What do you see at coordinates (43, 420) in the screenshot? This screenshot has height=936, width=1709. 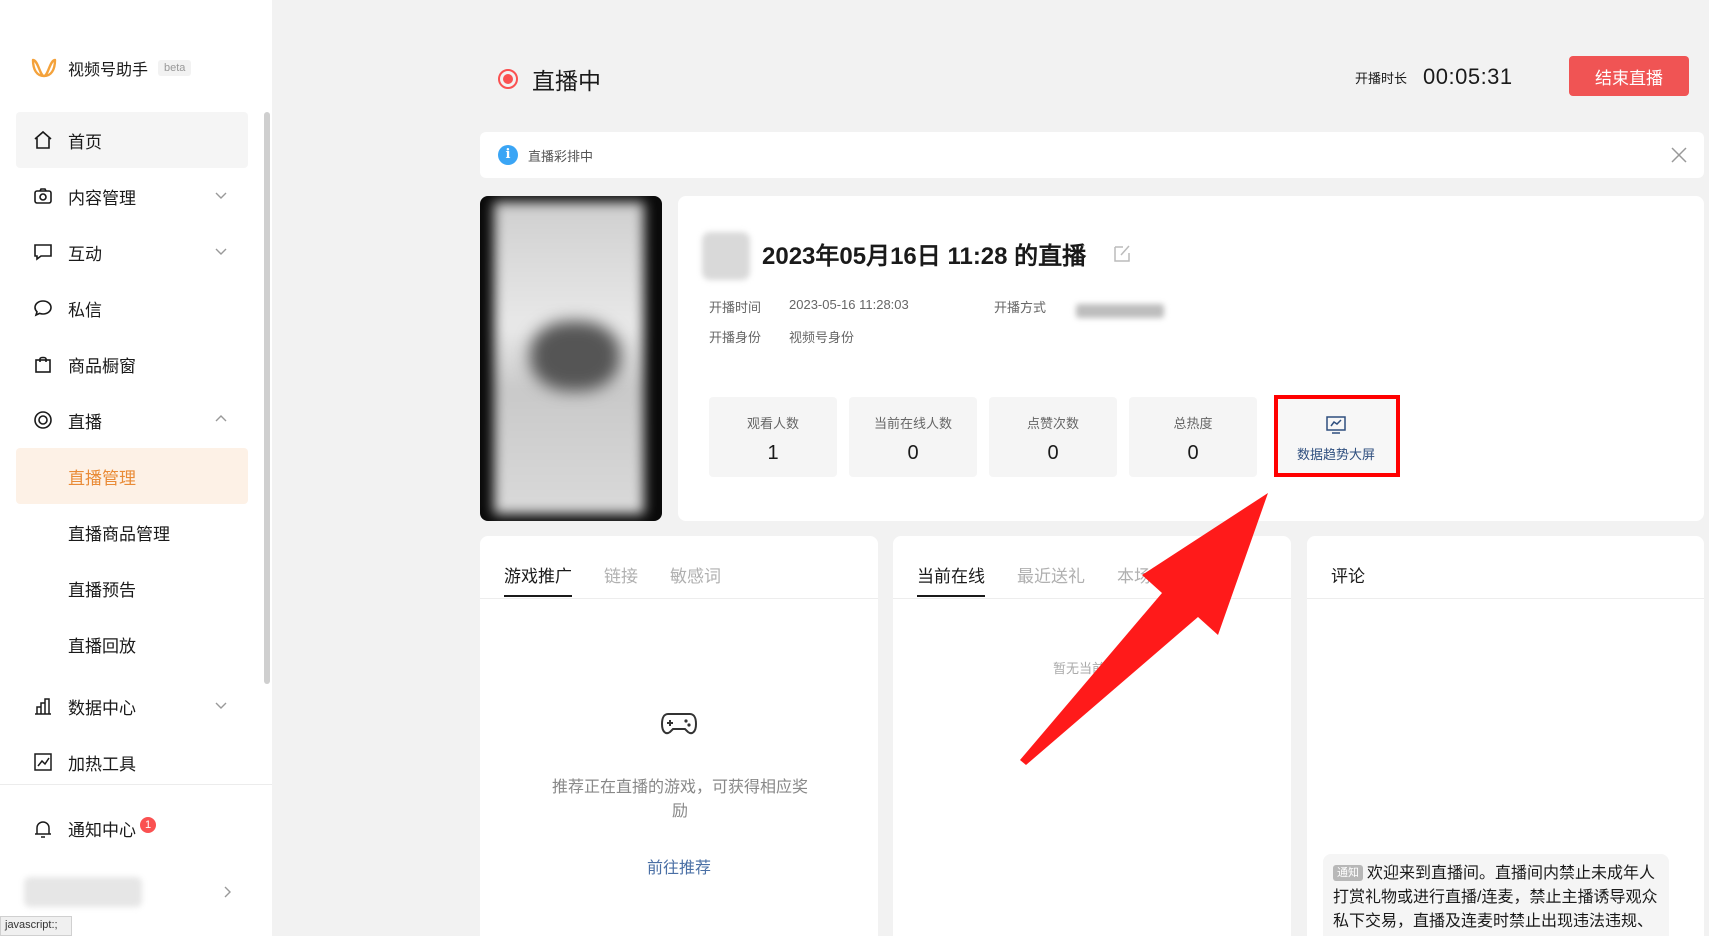 I see `live-circle-icon` at bounding box center [43, 420].